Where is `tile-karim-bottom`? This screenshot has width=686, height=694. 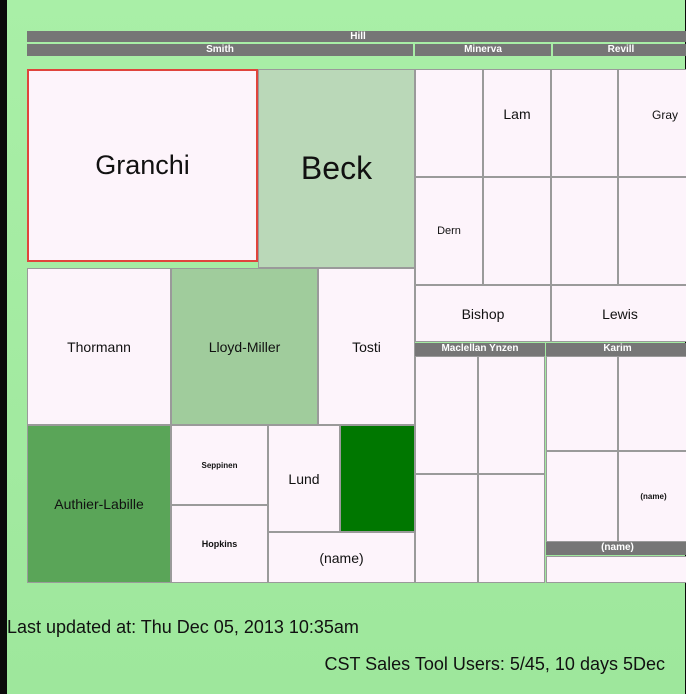
tile-karim-bottom is located at coordinates (616, 569).